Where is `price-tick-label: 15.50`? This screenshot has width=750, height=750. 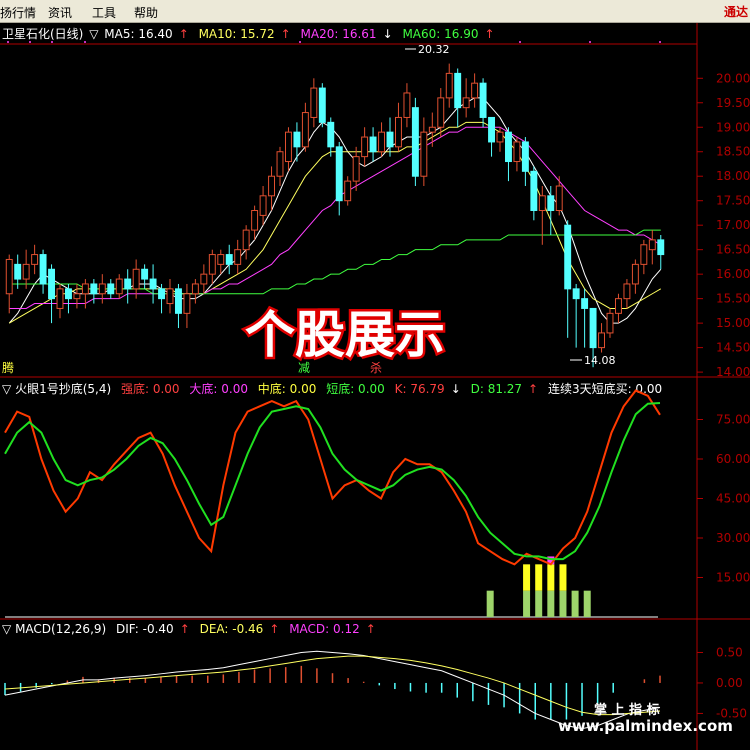 price-tick-label: 15.50 is located at coordinates (733, 299).